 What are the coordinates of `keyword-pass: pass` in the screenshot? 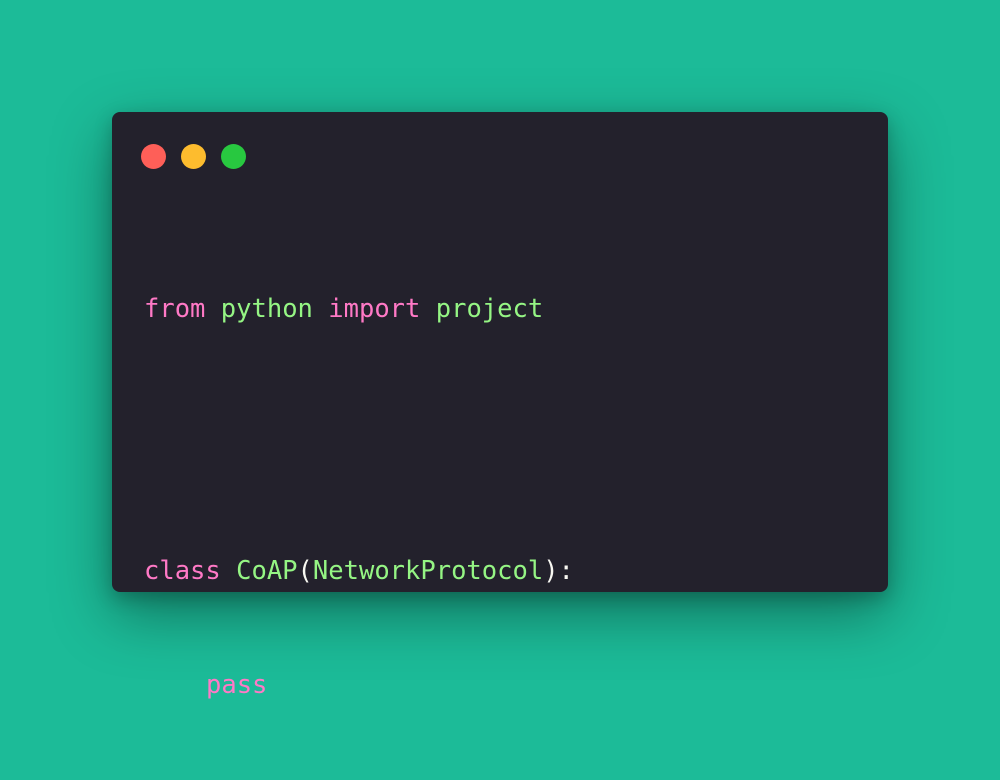 It's located at (237, 685).